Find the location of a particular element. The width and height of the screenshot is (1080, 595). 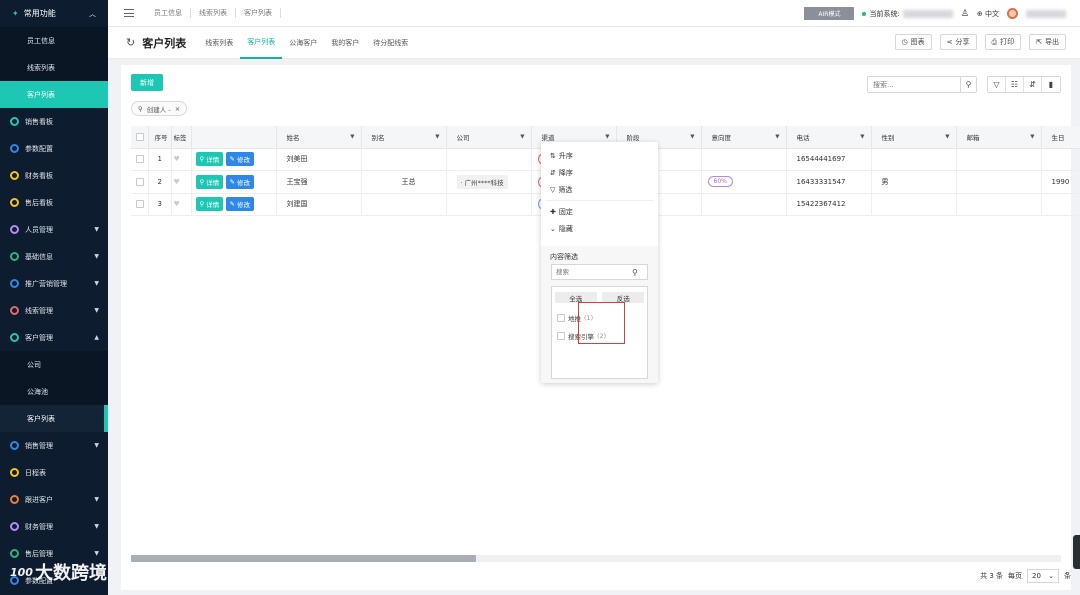

col-alias-label: 别名 is located at coordinates (378, 137).